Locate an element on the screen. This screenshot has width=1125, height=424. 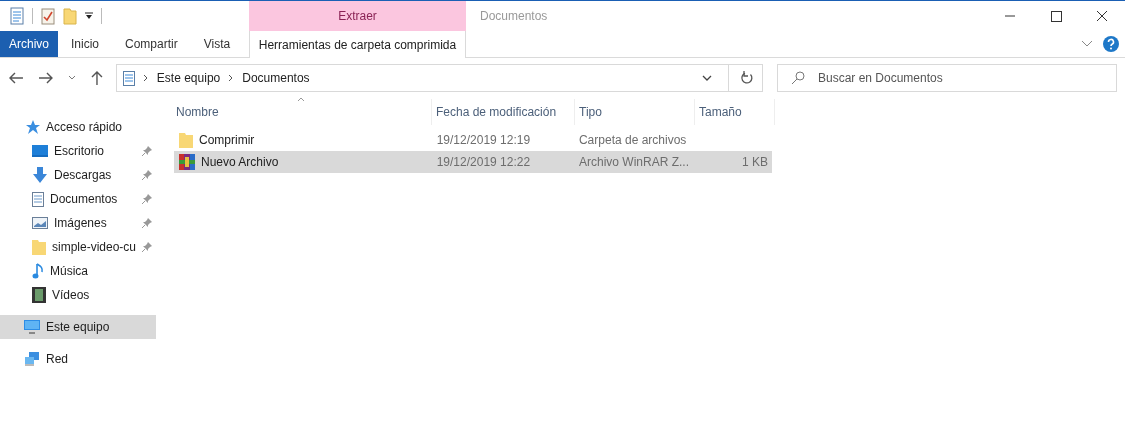
sidebar-item: Imágenes is located at coordinates (78, 223).